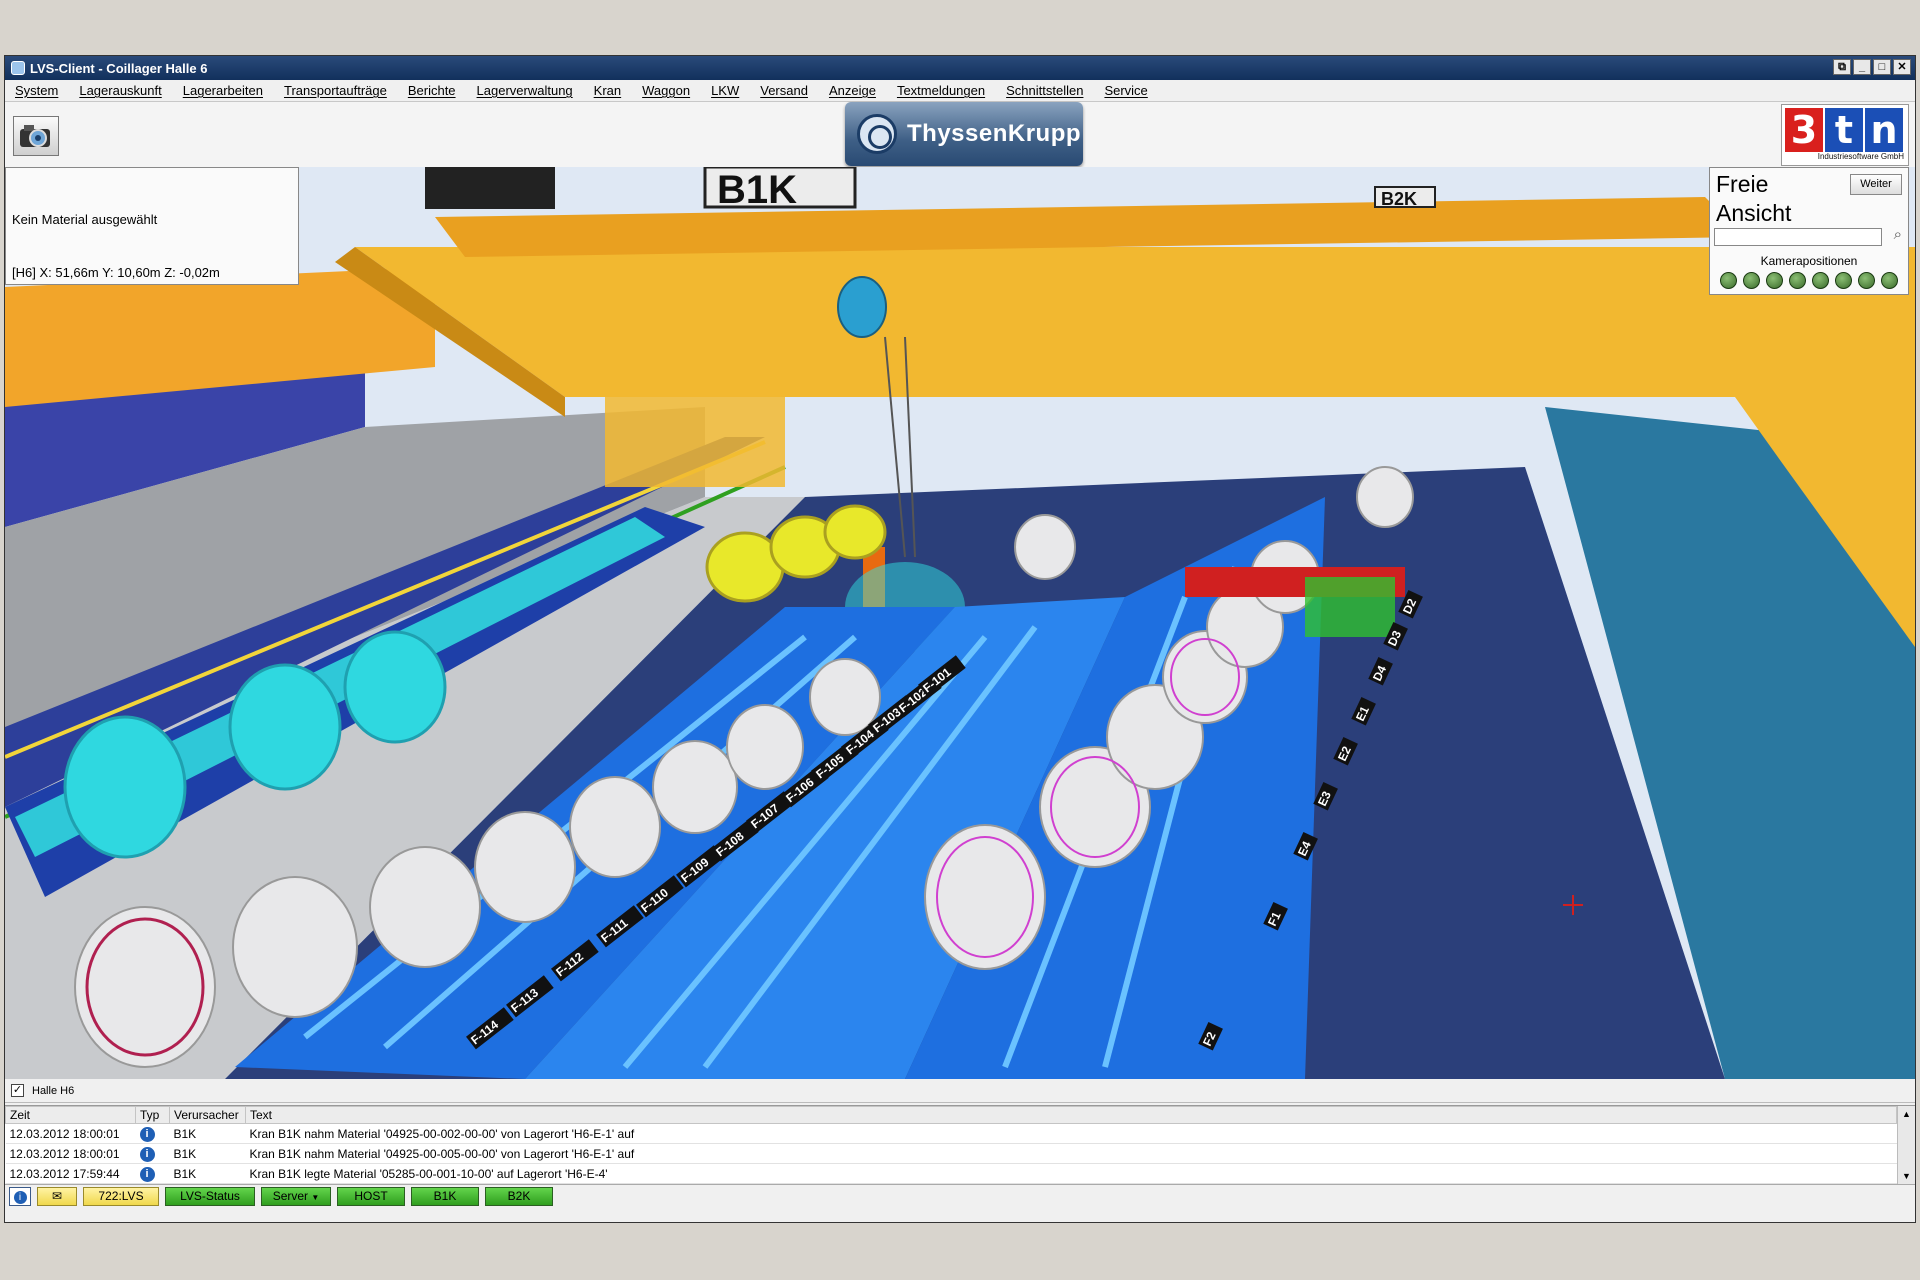  What do you see at coordinates (445, 1196) in the screenshot?
I see `crane-b1k-status-button: B1K` at bounding box center [445, 1196].